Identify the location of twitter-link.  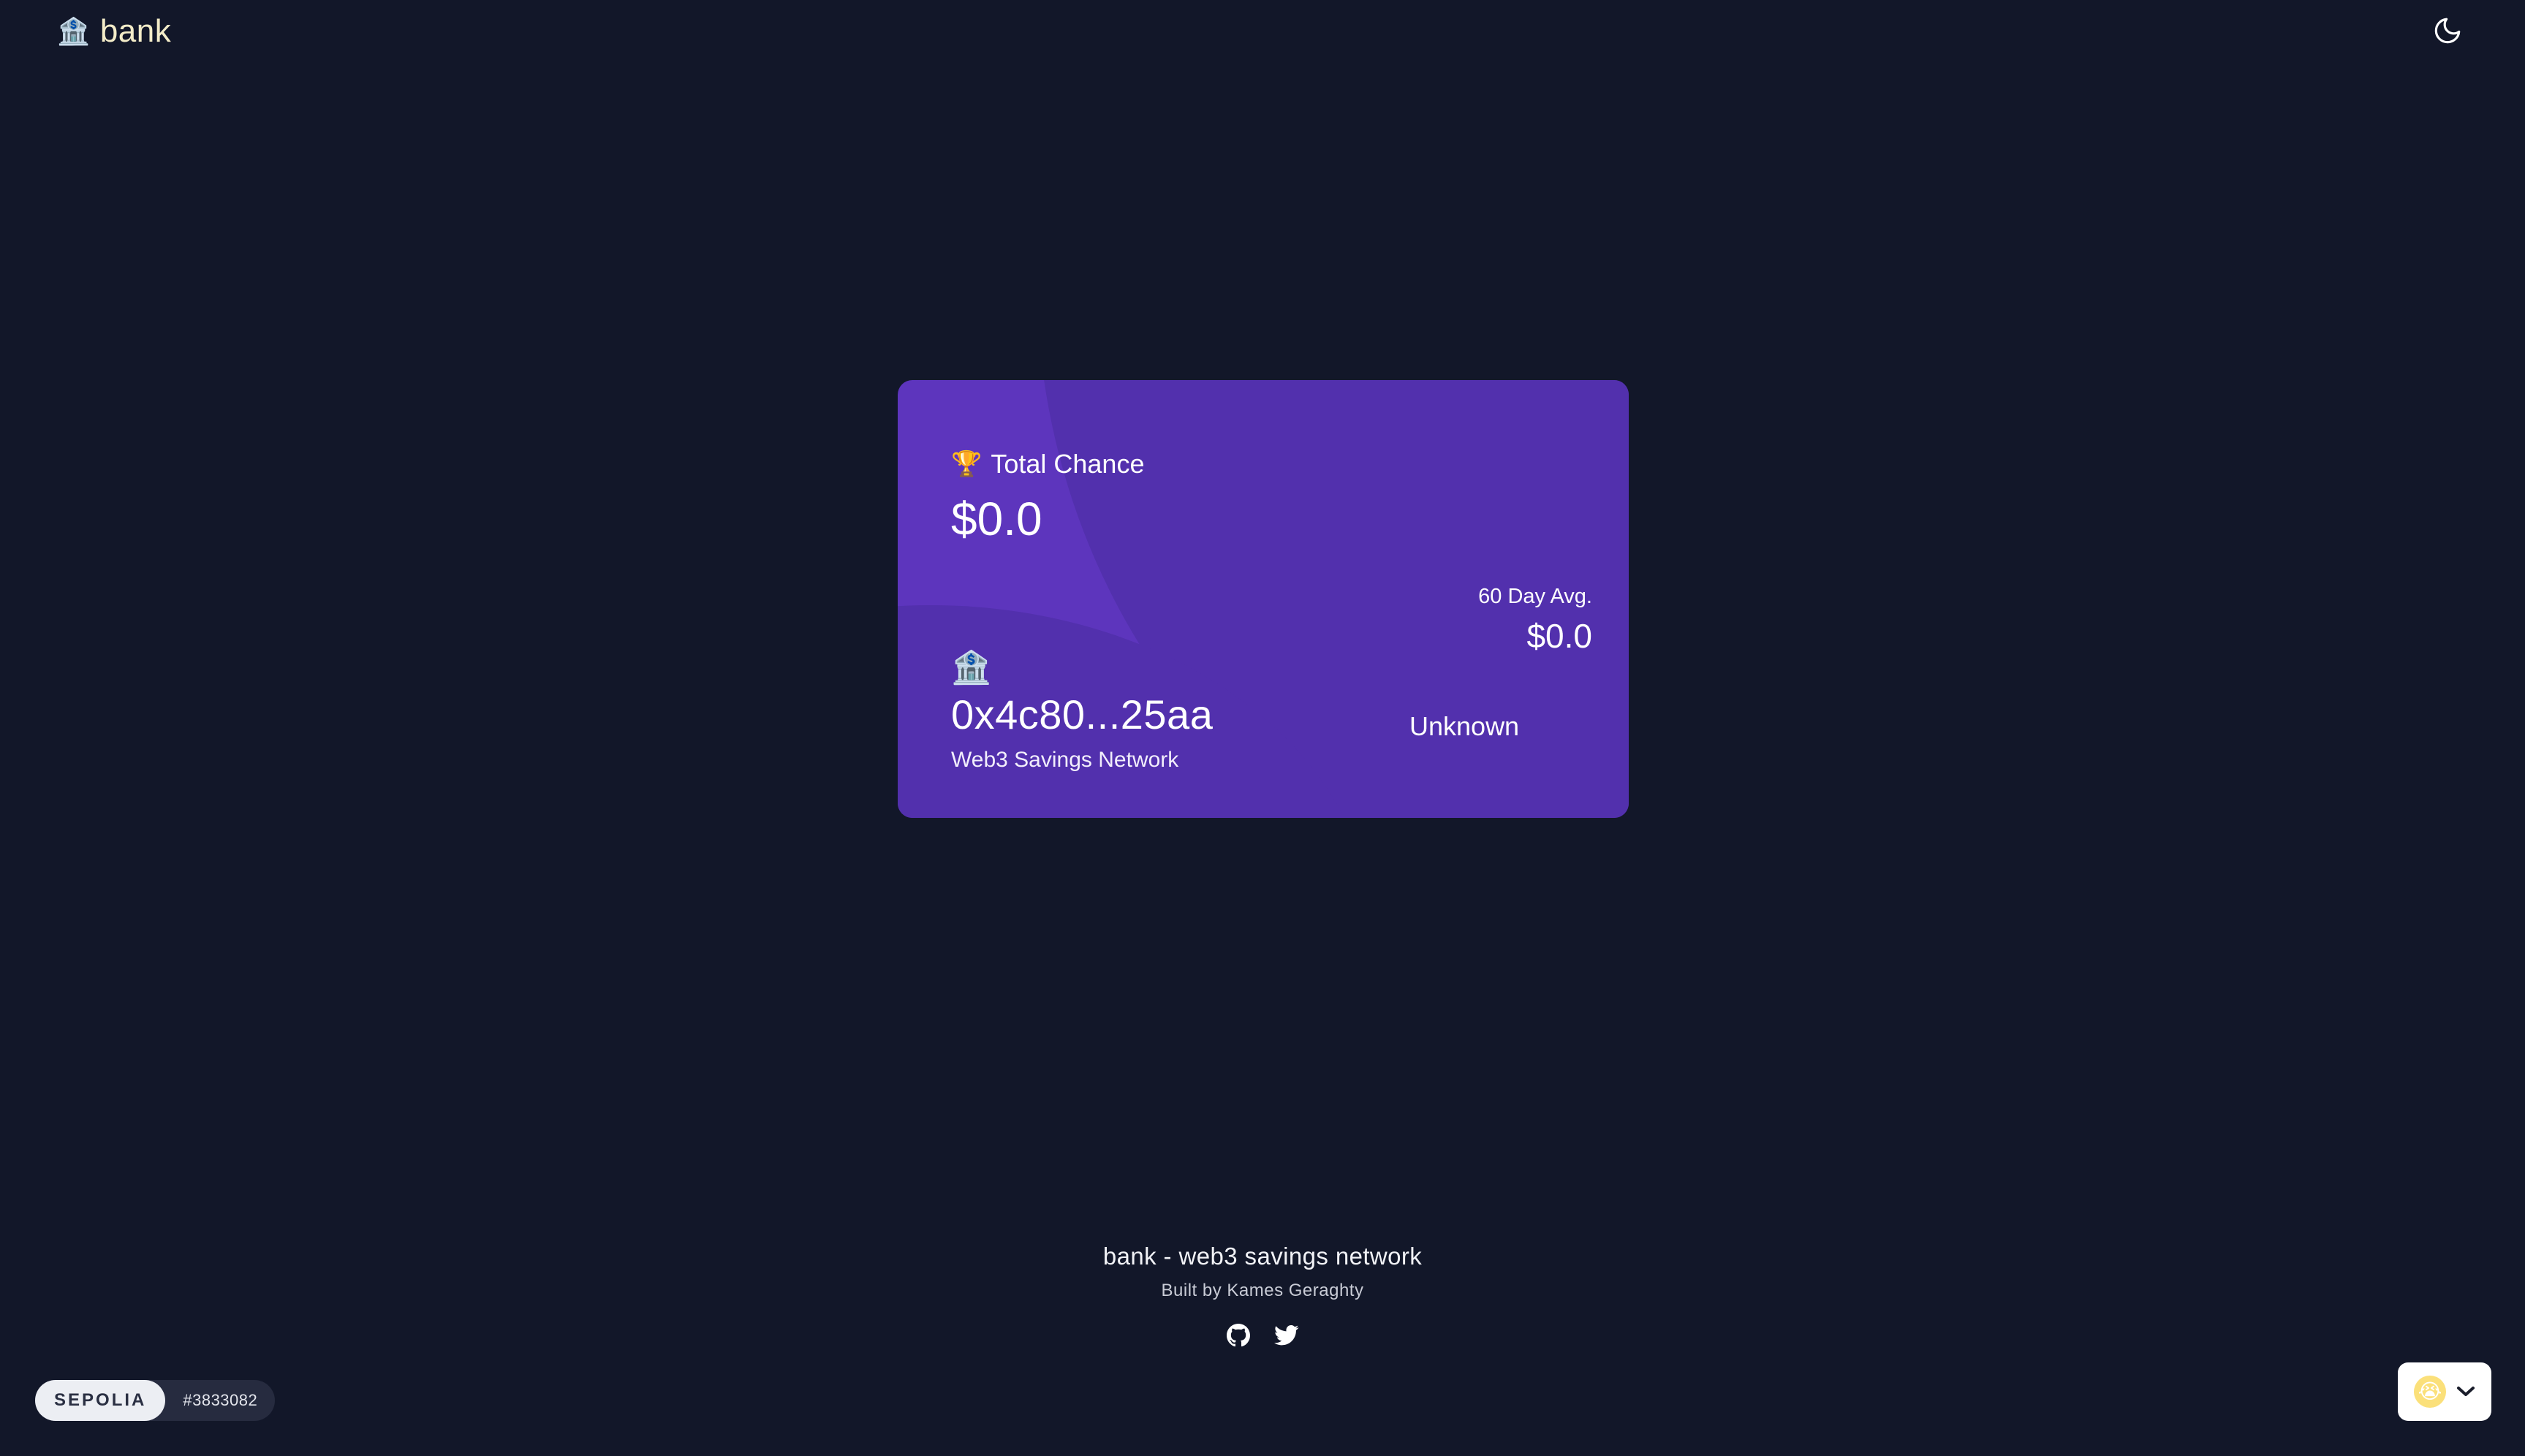
(1287, 1335).